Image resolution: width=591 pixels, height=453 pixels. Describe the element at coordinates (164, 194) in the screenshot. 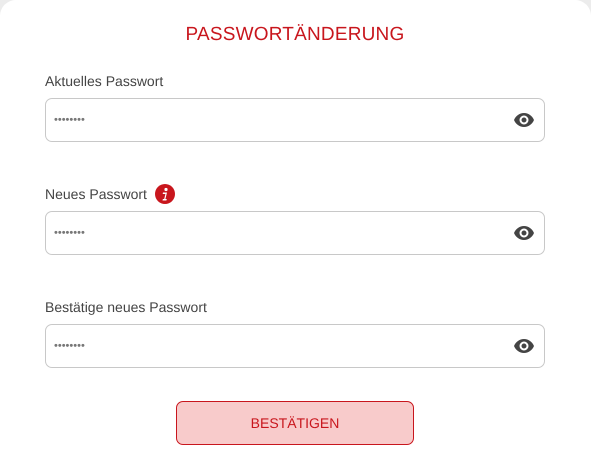

I see `info-icon` at that location.